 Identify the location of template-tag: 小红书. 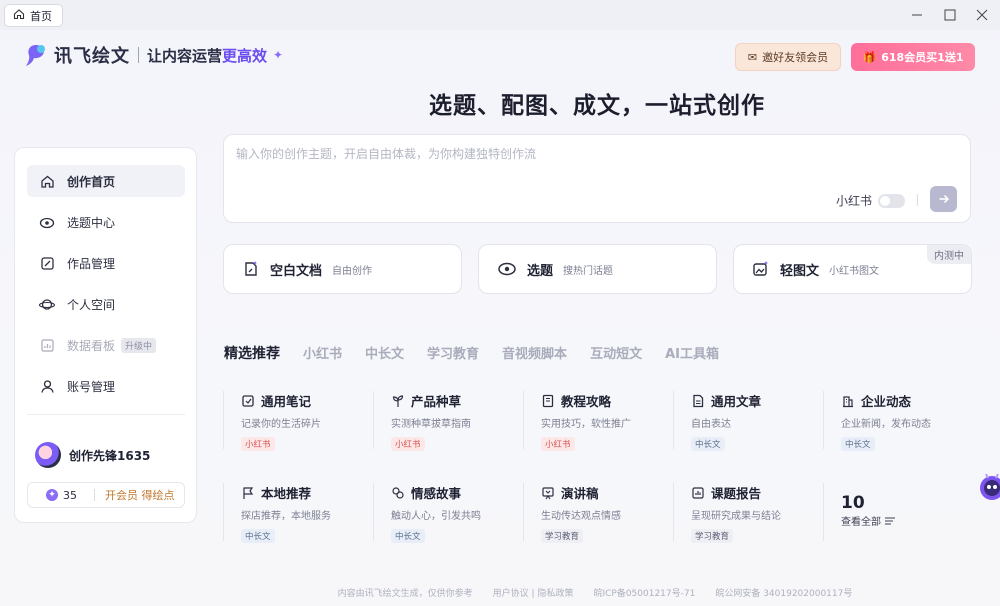
(258, 444).